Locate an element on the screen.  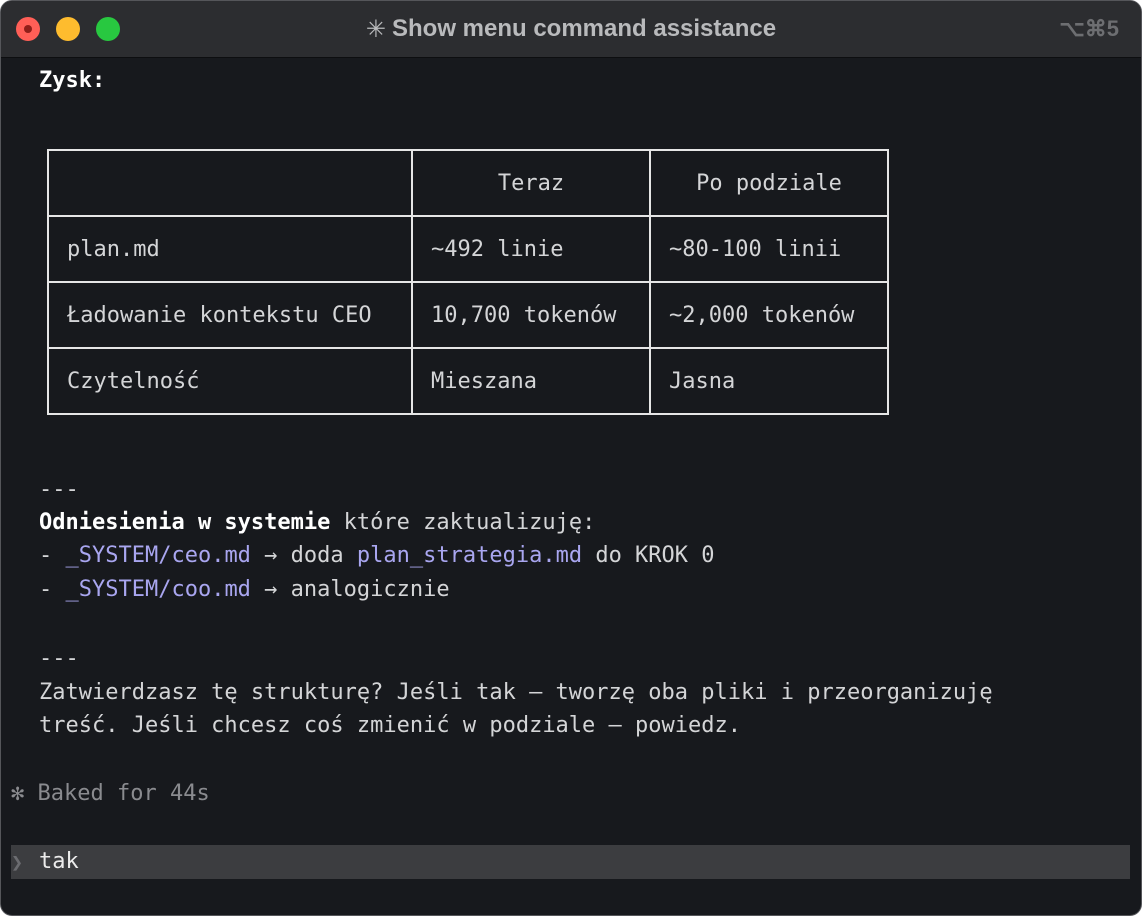
file-link: _SYSTEM/ceo.md is located at coordinates (158, 555).